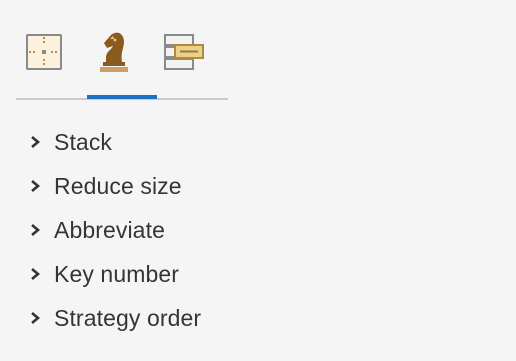 This screenshot has height=361, width=516. What do you see at coordinates (83, 141) in the screenshot?
I see `list-item-label: Stack` at bounding box center [83, 141].